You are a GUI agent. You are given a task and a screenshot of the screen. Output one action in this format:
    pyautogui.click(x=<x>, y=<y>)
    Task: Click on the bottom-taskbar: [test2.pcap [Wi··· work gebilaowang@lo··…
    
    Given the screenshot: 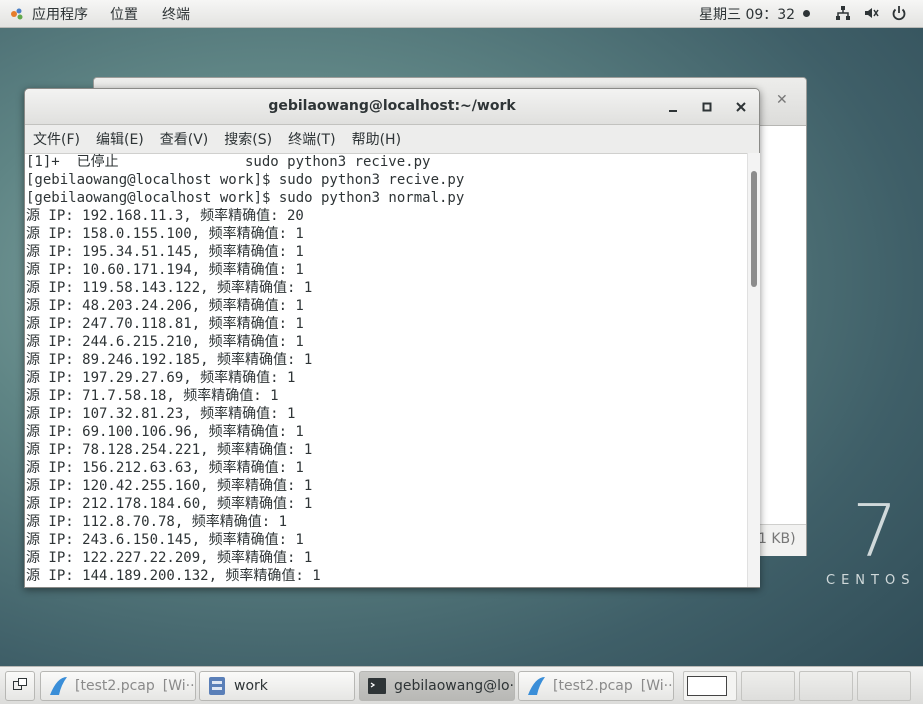 What is the action you would take?
    pyautogui.click(x=461, y=685)
    